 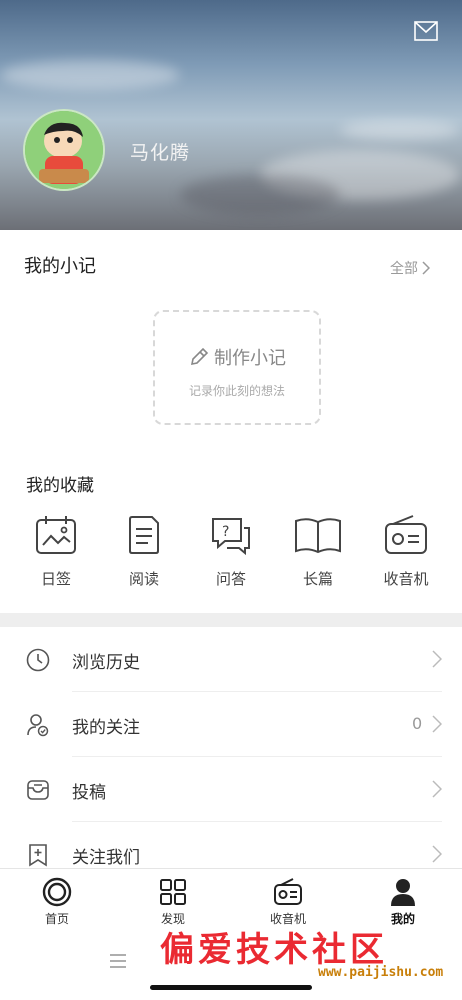 I want to click on following-count: 0, so click(x=417, y=723).